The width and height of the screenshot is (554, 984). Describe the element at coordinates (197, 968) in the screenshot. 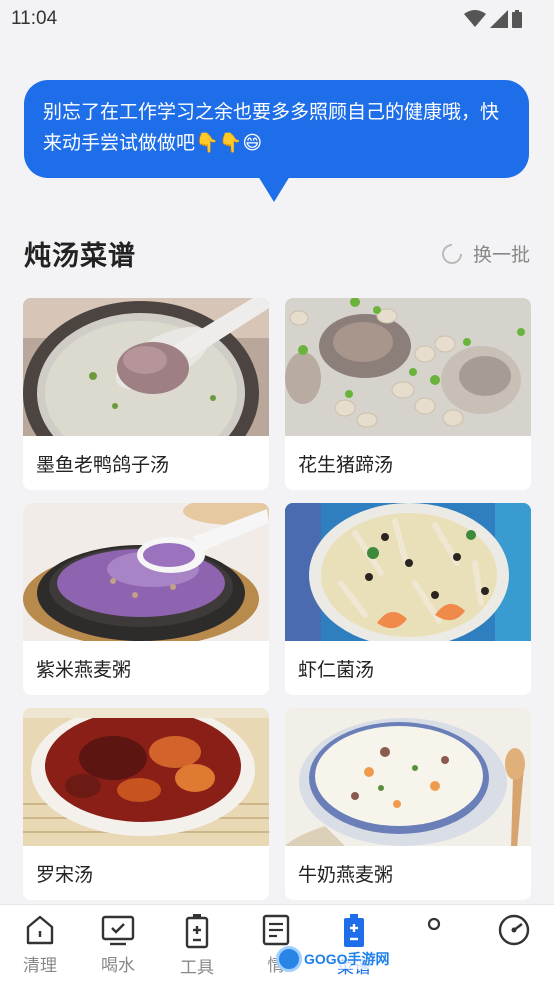

I see `nav-label: 工具` at that location.